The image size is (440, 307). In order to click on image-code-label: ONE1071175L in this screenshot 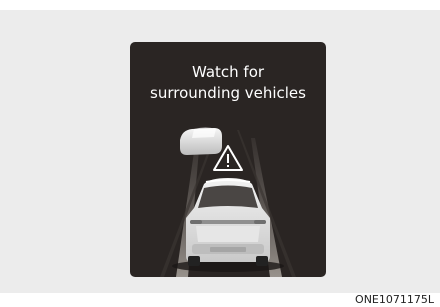, I will do `click(394, 299)`.